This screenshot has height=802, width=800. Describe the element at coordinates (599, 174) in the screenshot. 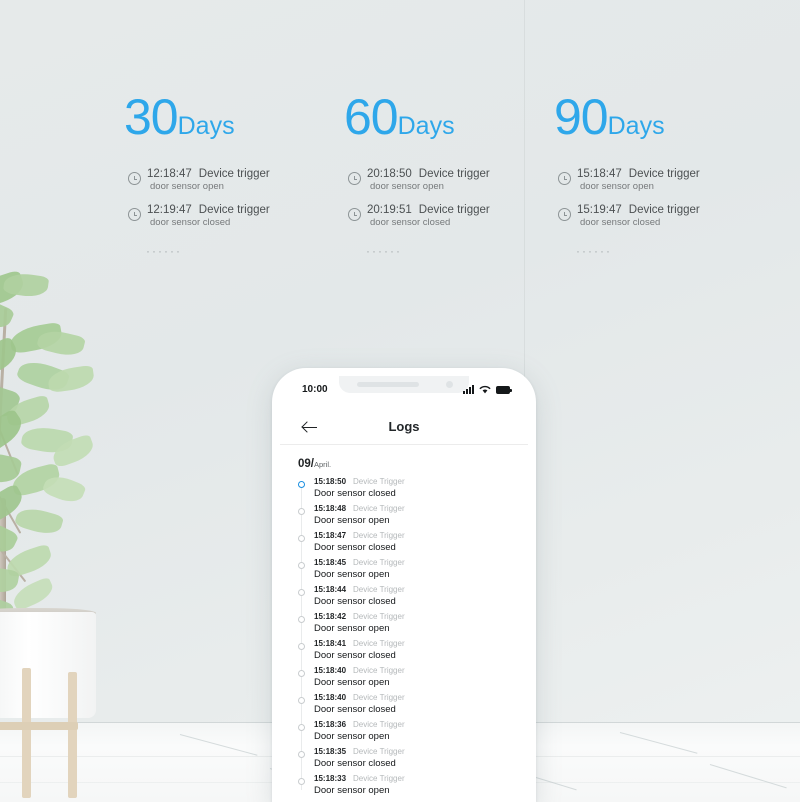

I see `event-time: 15:18:47` at that location.